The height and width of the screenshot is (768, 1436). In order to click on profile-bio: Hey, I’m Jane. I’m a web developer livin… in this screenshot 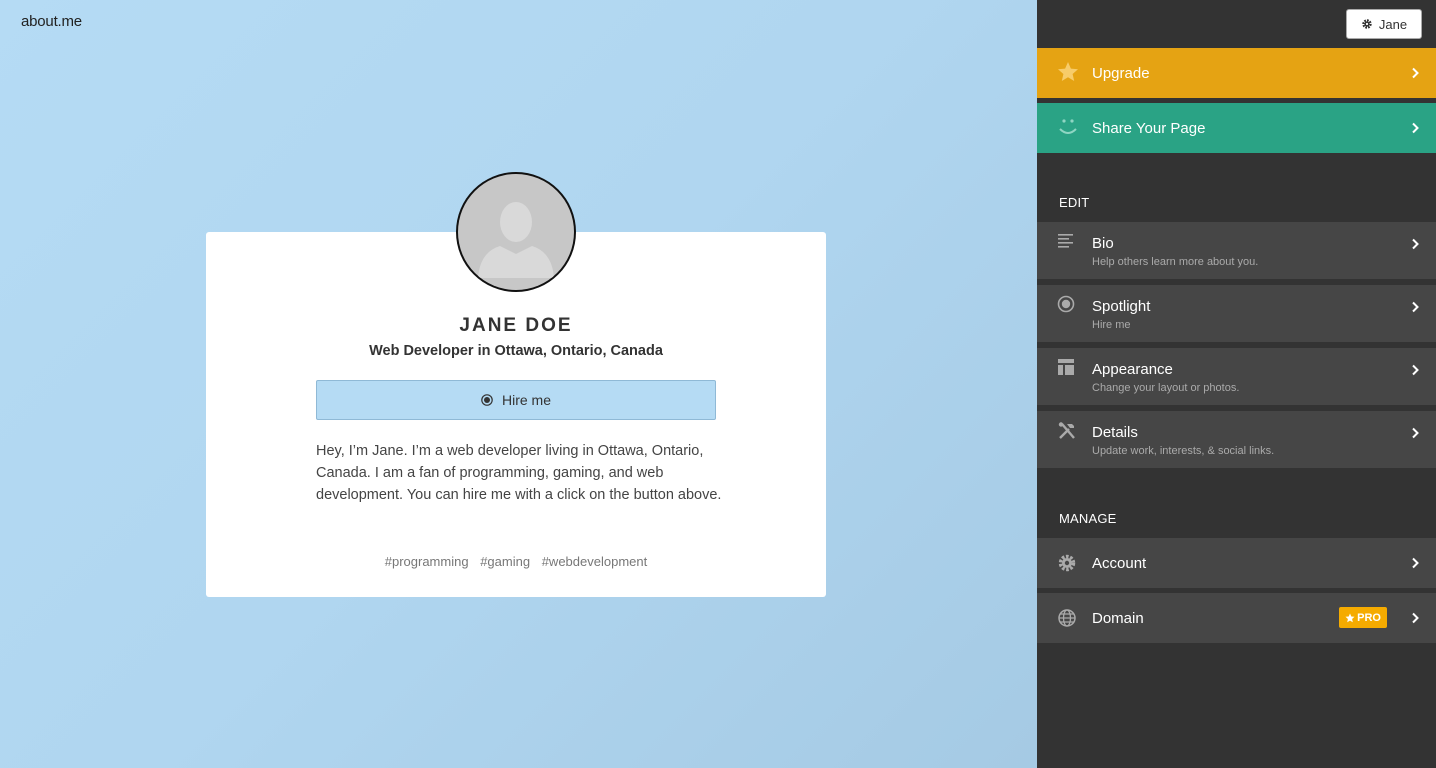, I will do `click(519, 473)`.